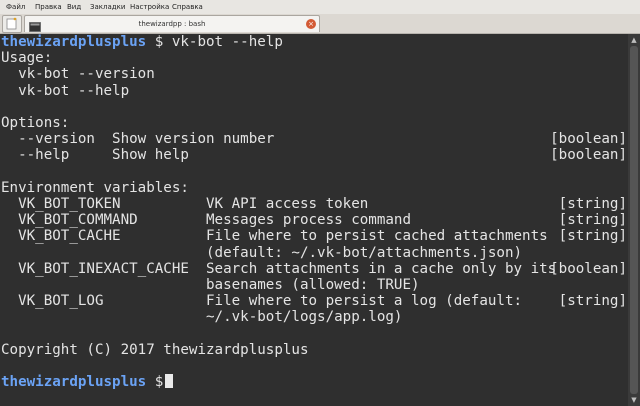  I want to click on output-line: --help Show help, so click(95, 155).